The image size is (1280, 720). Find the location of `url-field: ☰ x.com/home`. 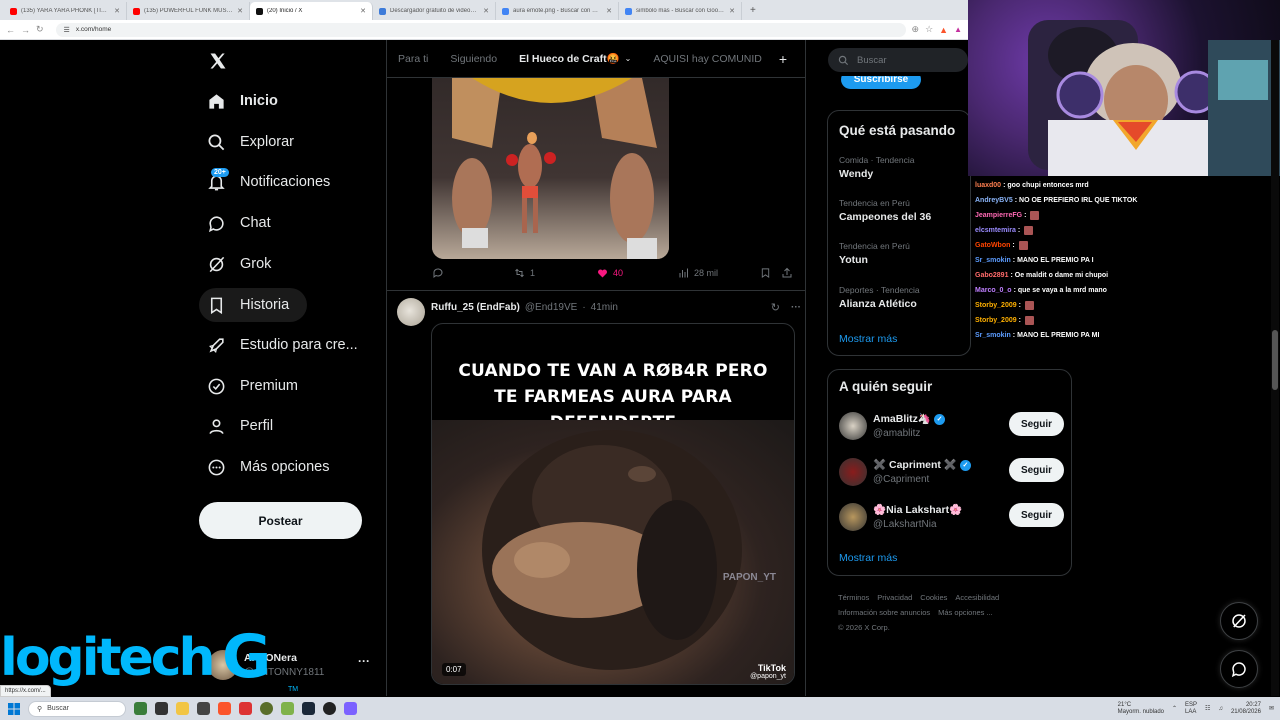

url-field: ☰ x.com/home is located at coordinates (480, 29).